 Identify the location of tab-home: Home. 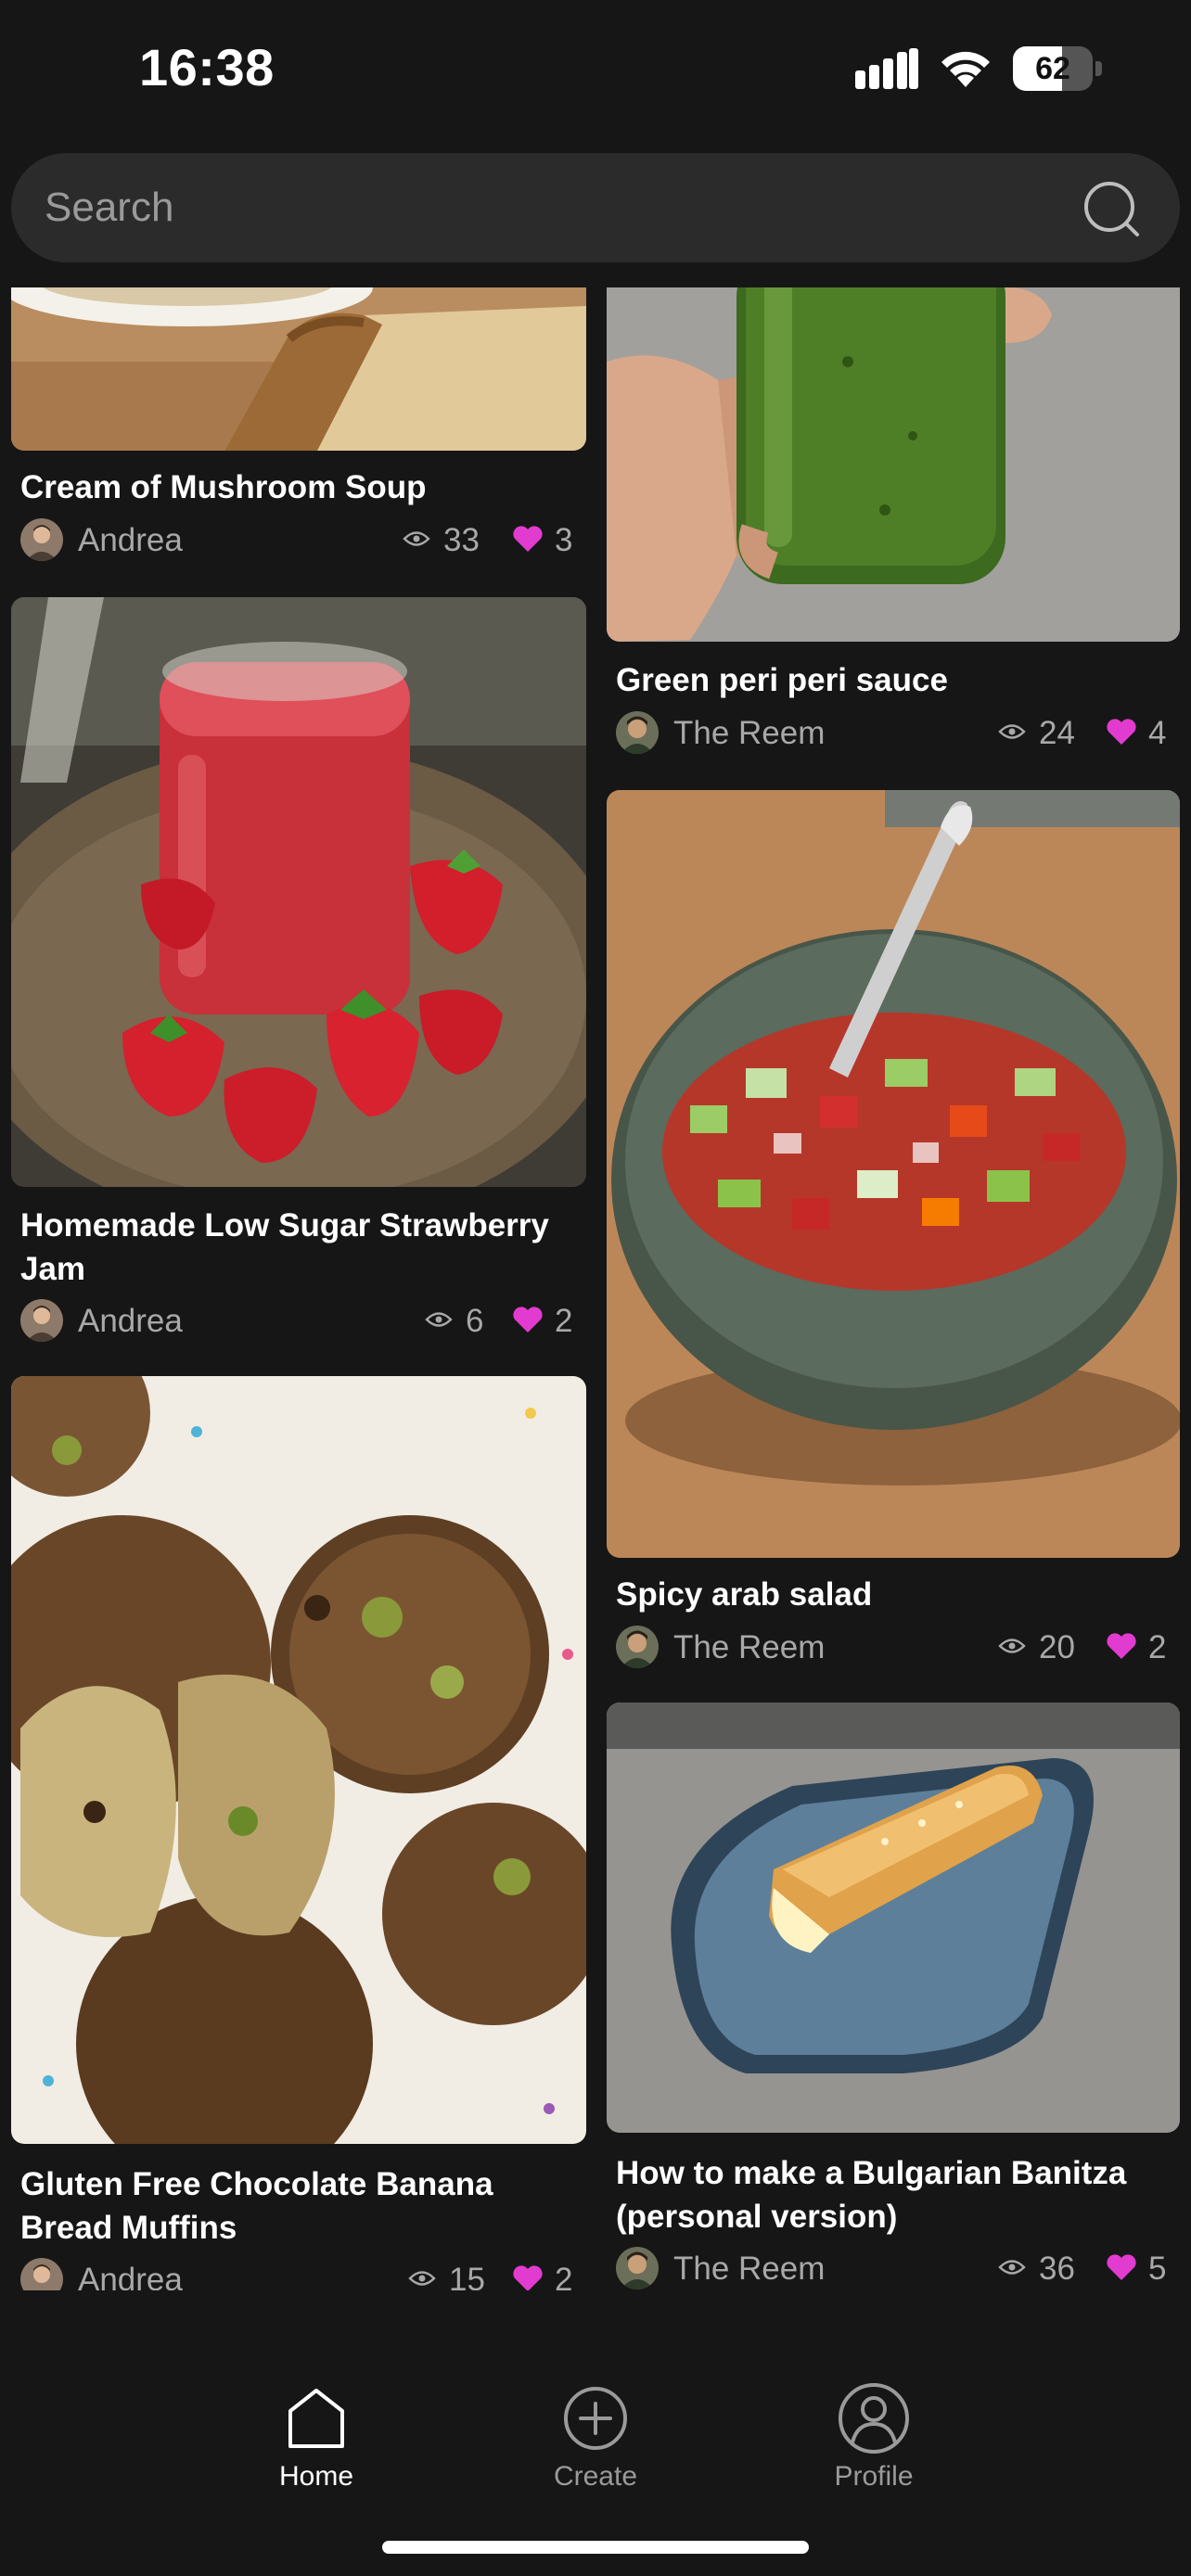
(316, 2446).